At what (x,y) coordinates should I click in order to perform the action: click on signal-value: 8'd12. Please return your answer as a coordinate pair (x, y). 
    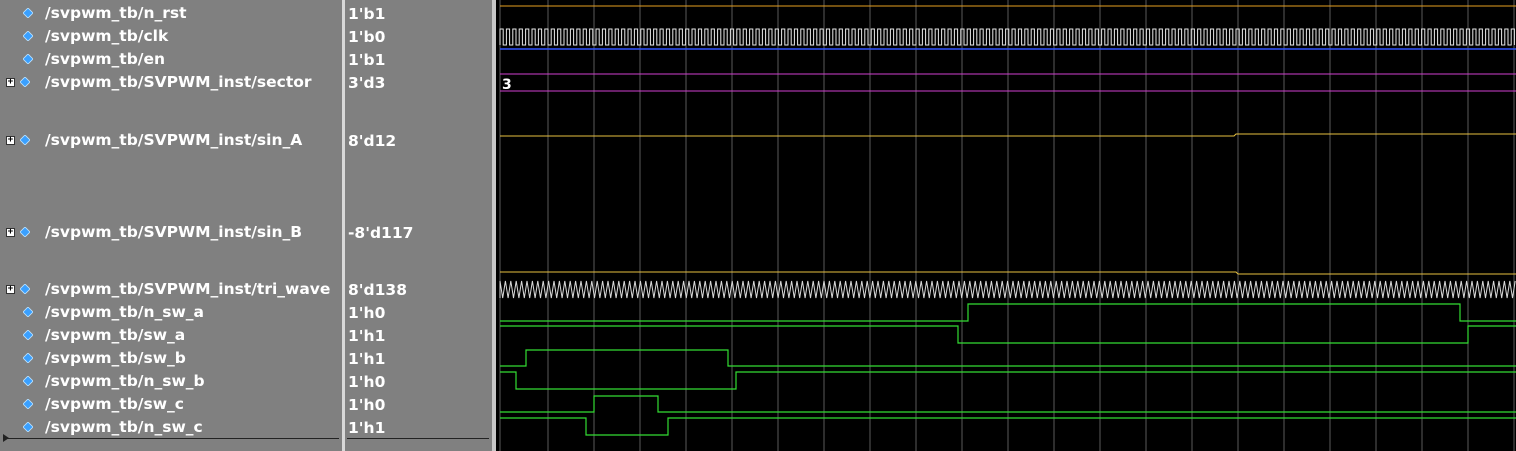
    Looking at the image, I should click on (372, 141).